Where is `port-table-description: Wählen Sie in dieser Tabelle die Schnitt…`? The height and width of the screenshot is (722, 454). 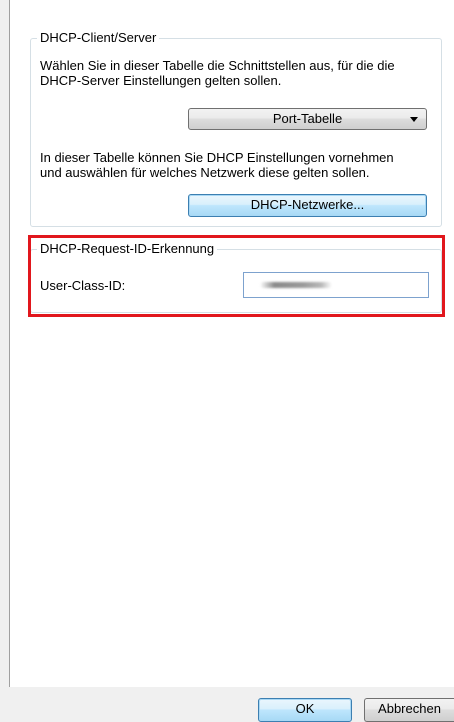
port-table-description: Wählen Sie in dieser Tabelle die Schnitt… is located at coordinates (238, 73).